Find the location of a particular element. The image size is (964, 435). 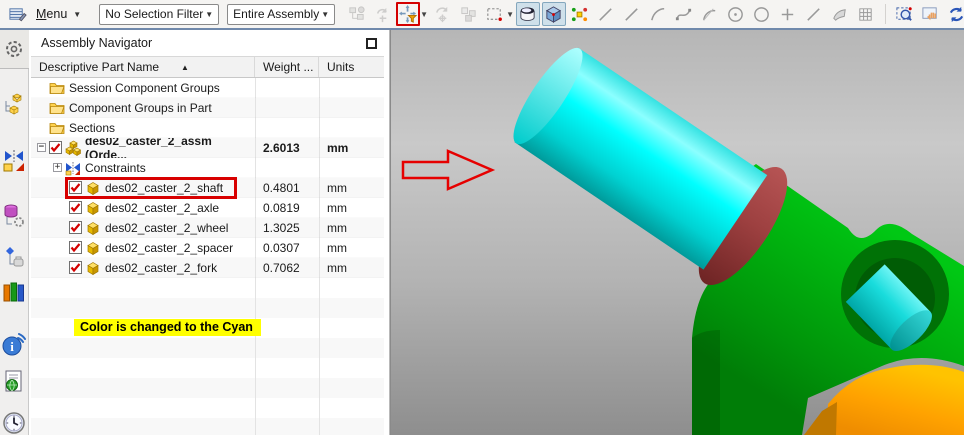

grid-icon is located at coordinates (866, 14).